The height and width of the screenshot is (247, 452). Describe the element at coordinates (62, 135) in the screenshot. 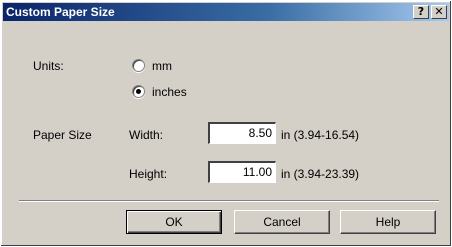

I see `paper-size-label: Paper Size` at that location.